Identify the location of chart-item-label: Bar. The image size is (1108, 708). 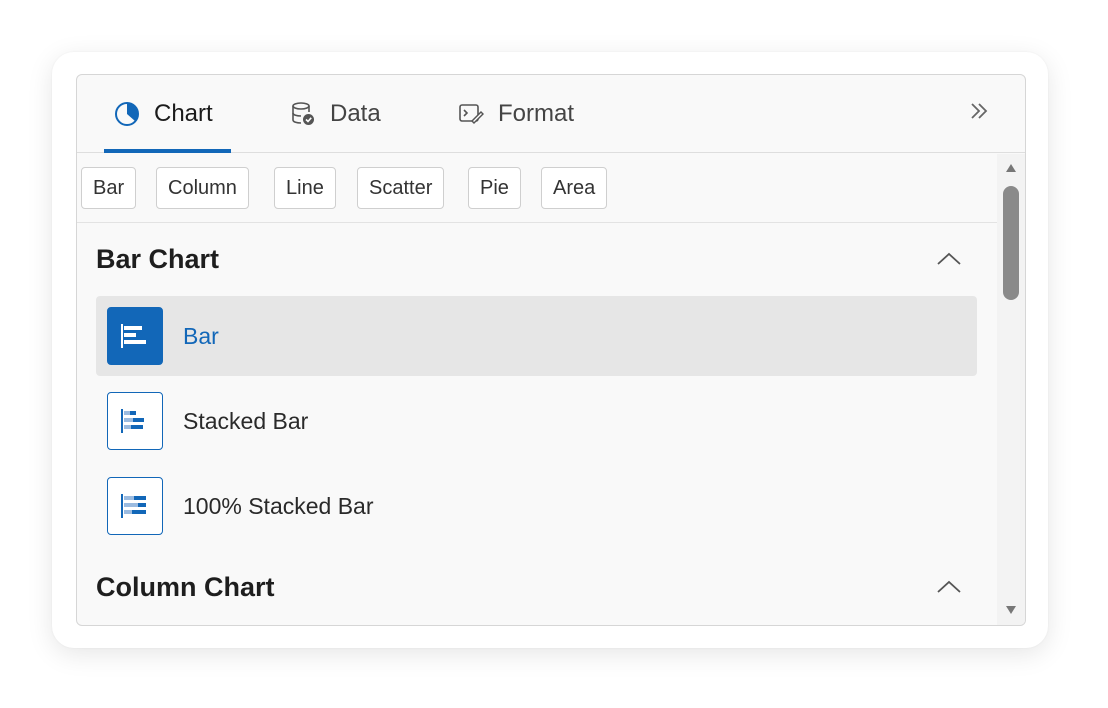
(201, 335).